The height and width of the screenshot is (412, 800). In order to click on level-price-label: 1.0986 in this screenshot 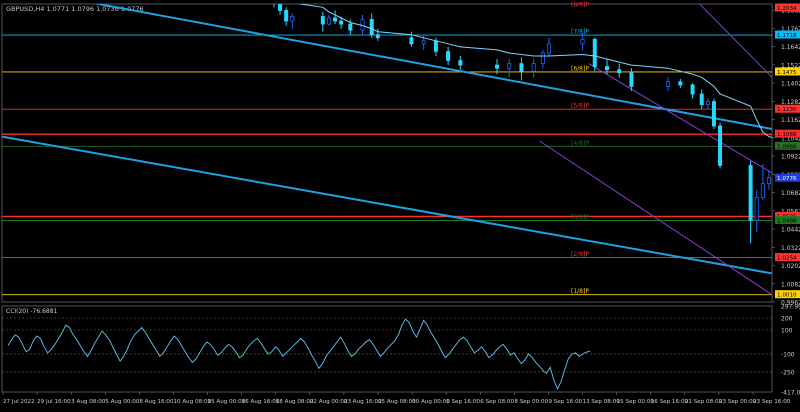, I will do `click(787, 147)`.